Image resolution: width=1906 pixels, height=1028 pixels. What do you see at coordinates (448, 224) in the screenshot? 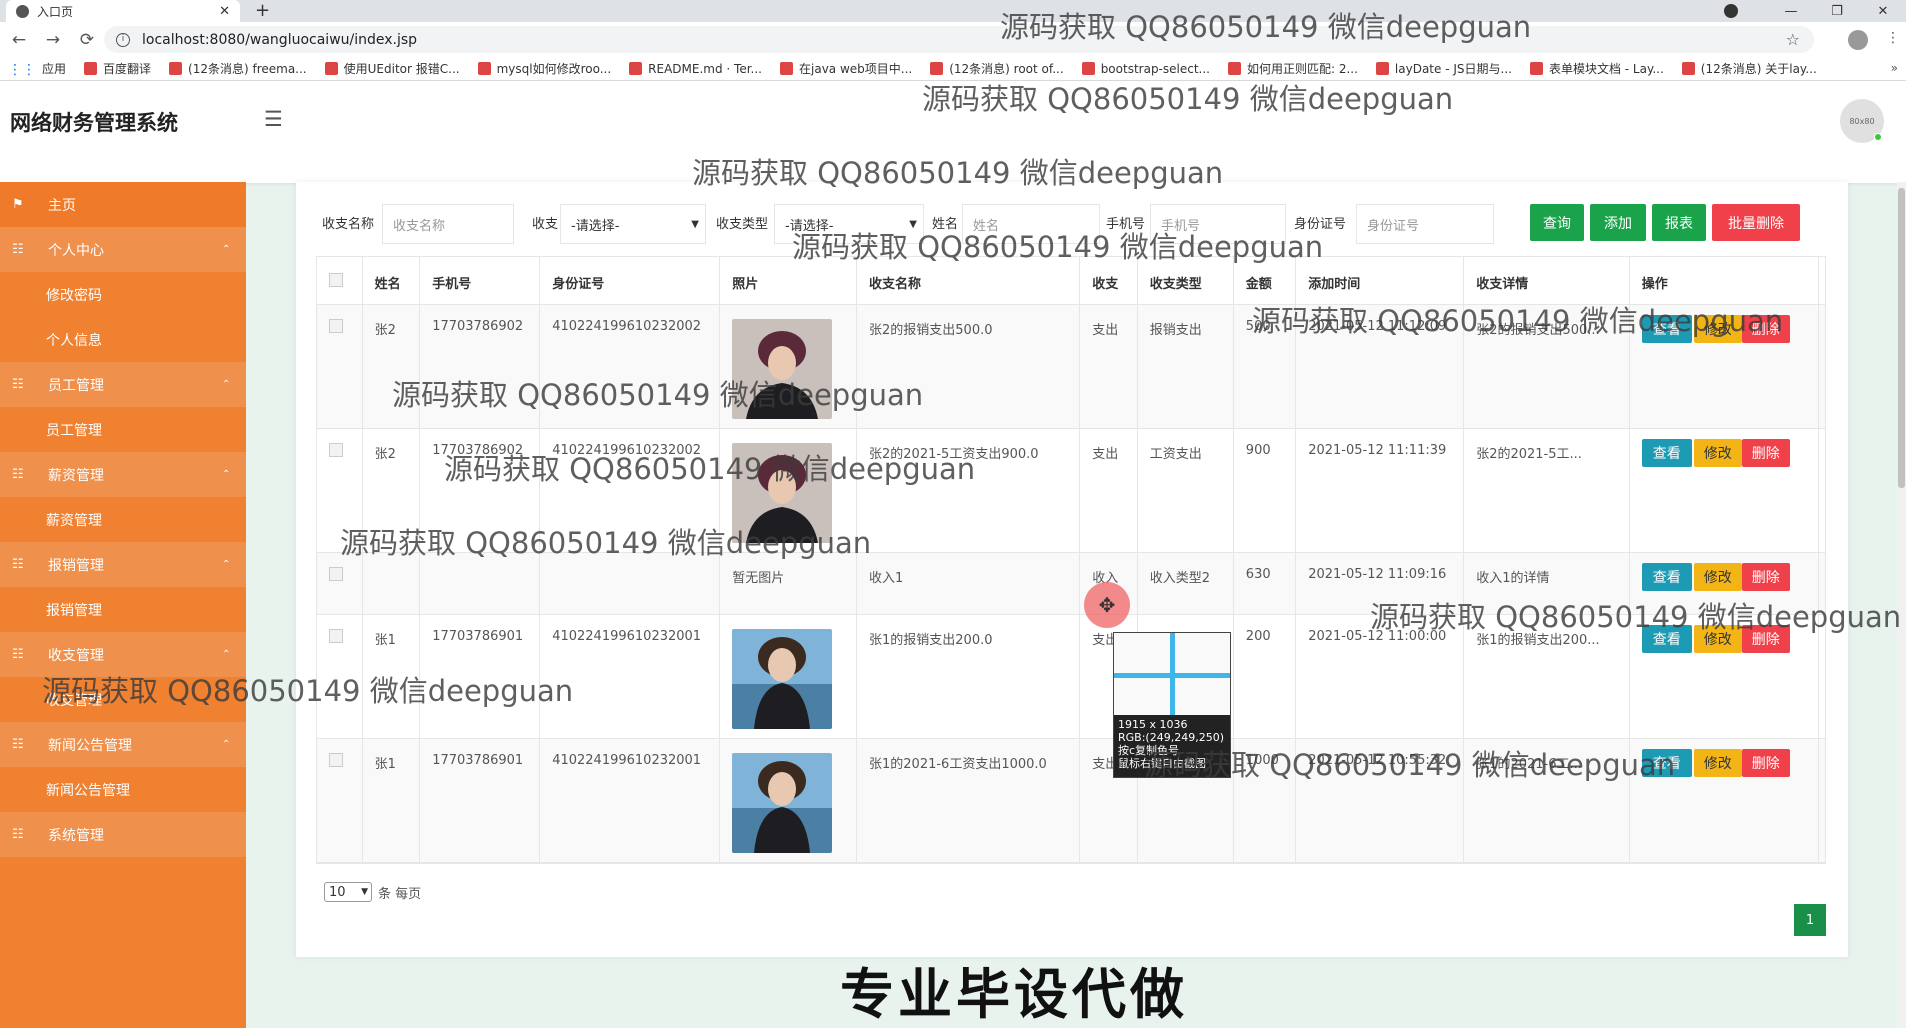
I see `filter-name-input: 收支名称` at bounding box center [448, 224].